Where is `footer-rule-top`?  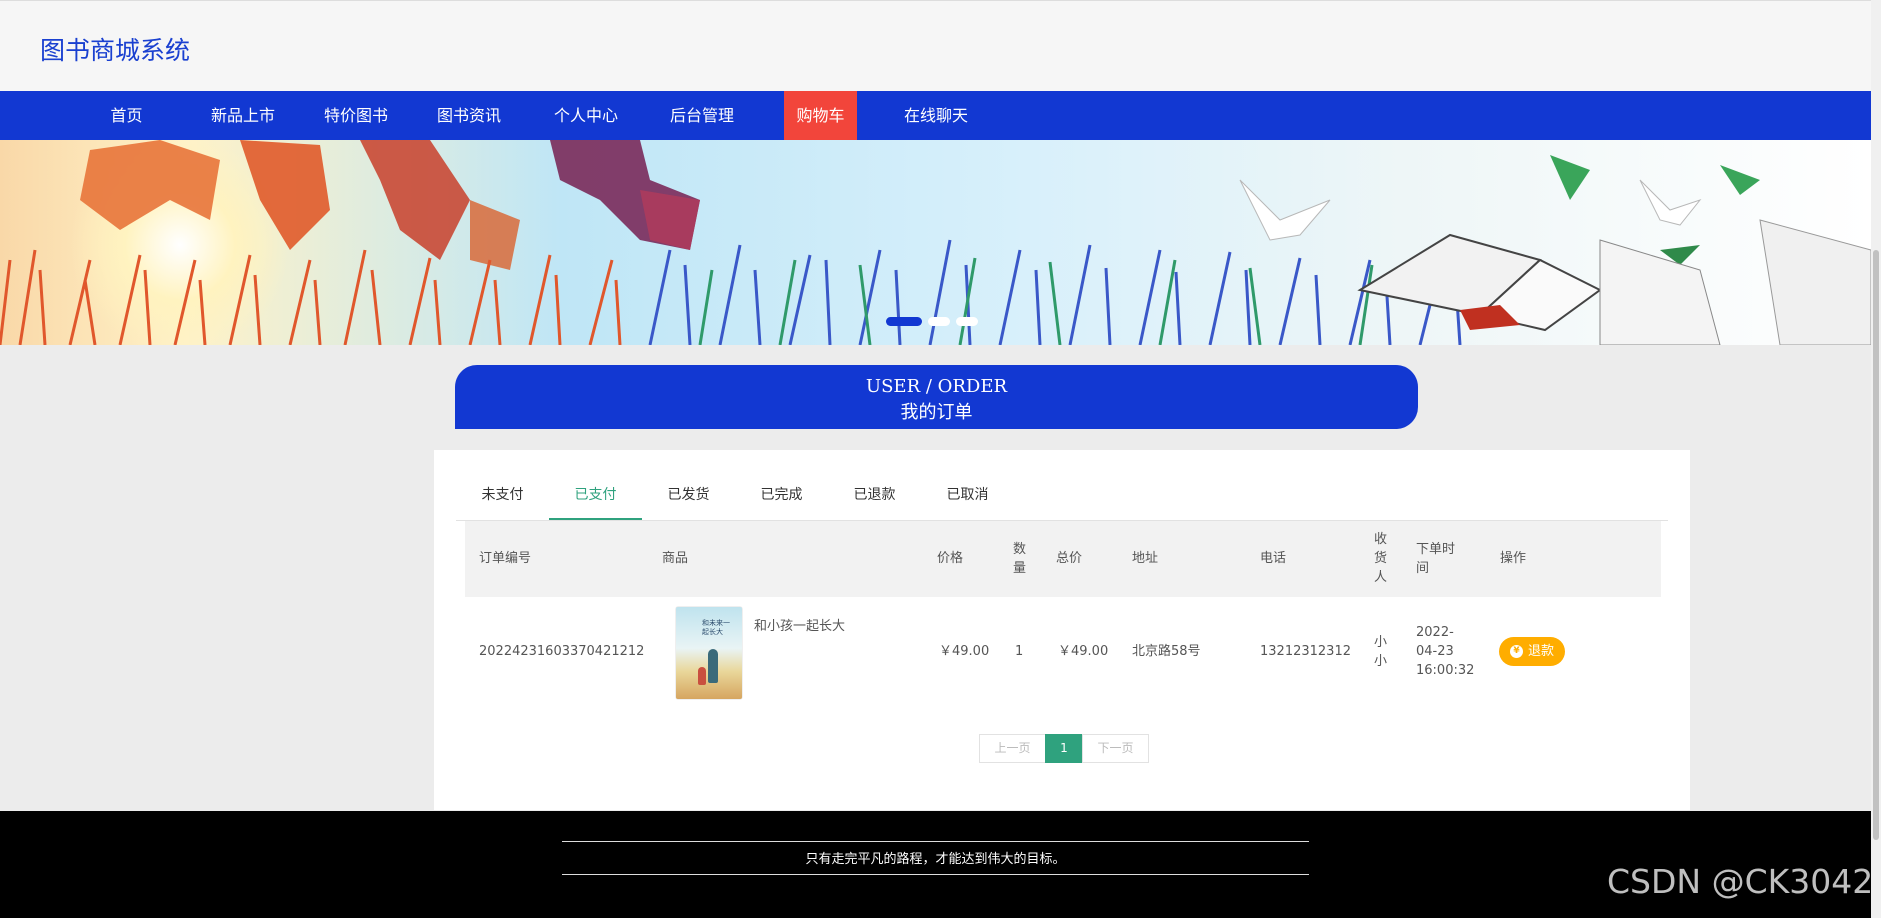
footer-rule-top is located at coordinates (935, 841).